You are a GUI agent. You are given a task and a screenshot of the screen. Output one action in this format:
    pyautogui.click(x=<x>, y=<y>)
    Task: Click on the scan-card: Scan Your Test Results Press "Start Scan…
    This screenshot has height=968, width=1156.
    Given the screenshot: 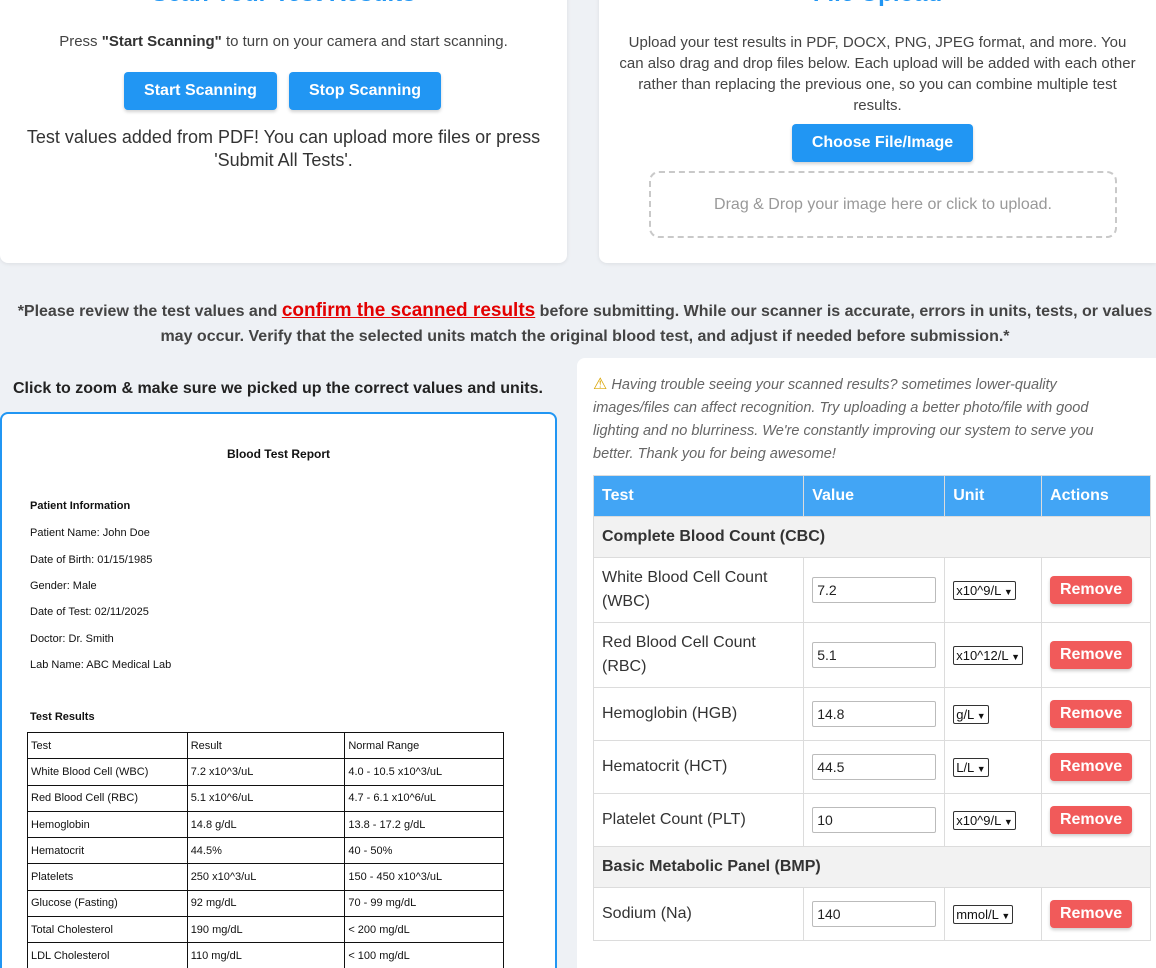 What is the action you would take?
    pyautogui.click(x=283, y=131)
    